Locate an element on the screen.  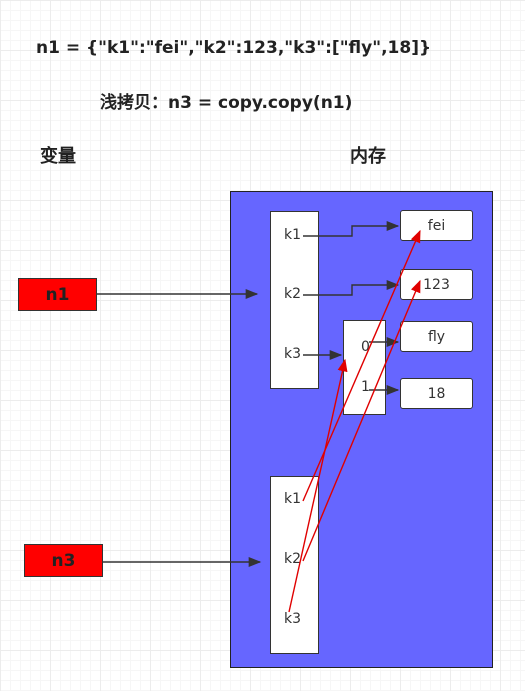
arrow-k1-to-fei is located at coordinates (351, 228).